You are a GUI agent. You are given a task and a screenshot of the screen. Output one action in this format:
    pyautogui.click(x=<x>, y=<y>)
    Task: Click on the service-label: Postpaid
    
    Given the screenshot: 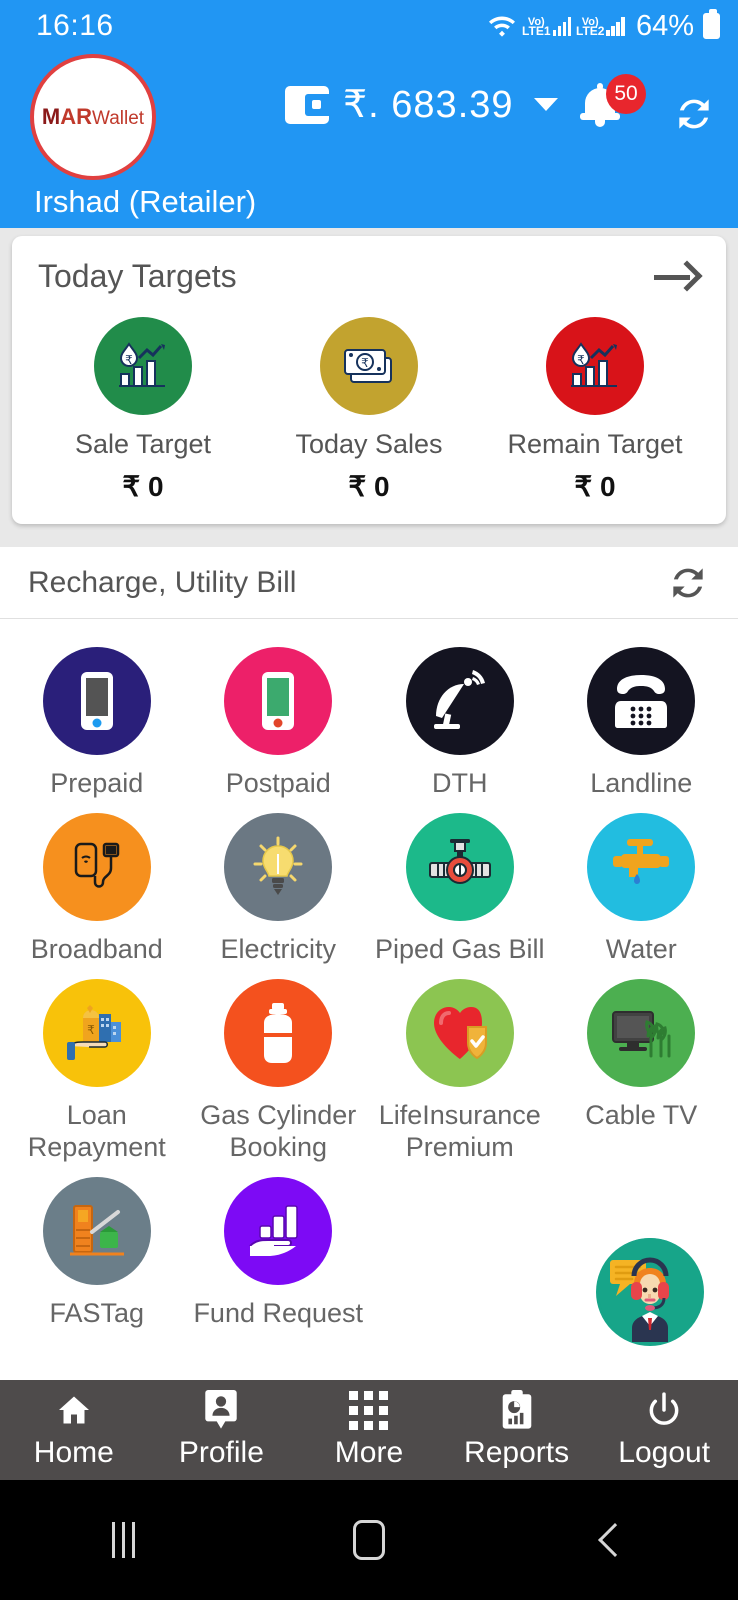 What is the action you would take?
    pyautogui.click(x=278, y=783)
    